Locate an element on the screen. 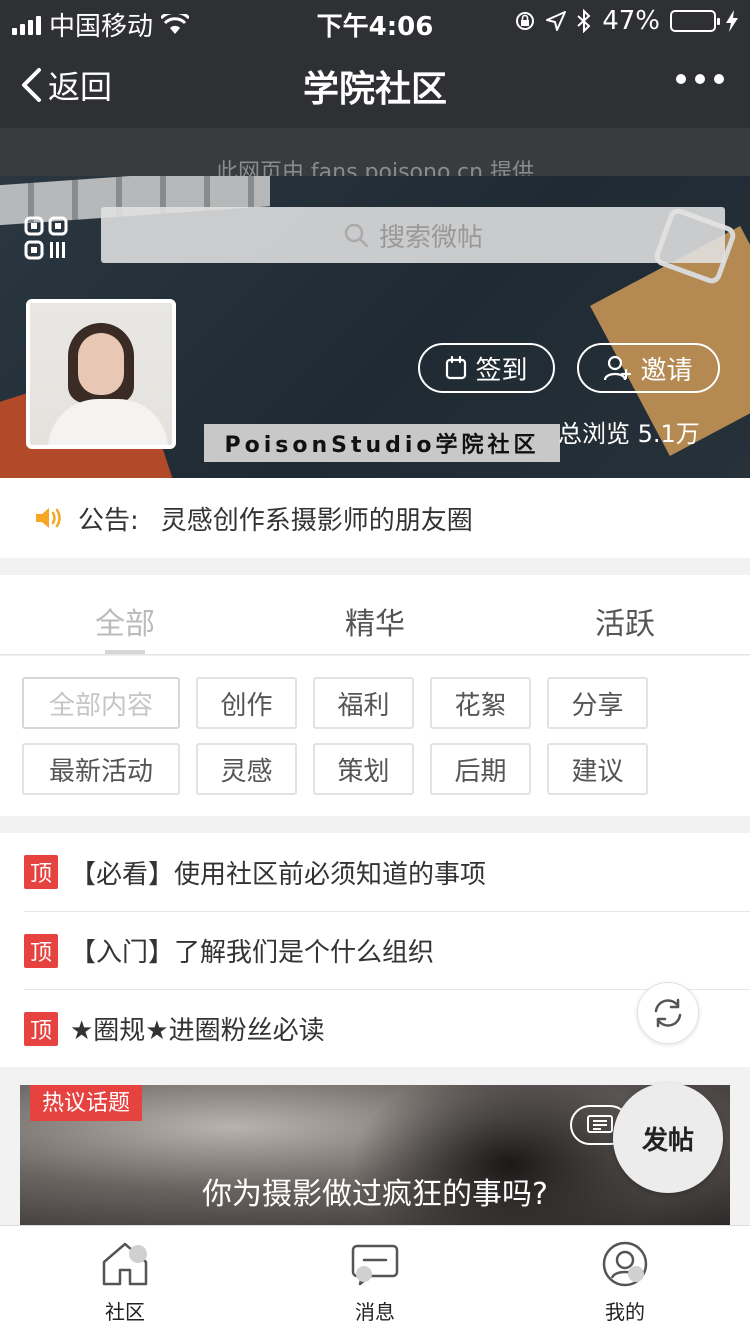  announcement-bar: 公告: 灵感创作系摄影师的朋友圈 is located at coordinates (375, 518).